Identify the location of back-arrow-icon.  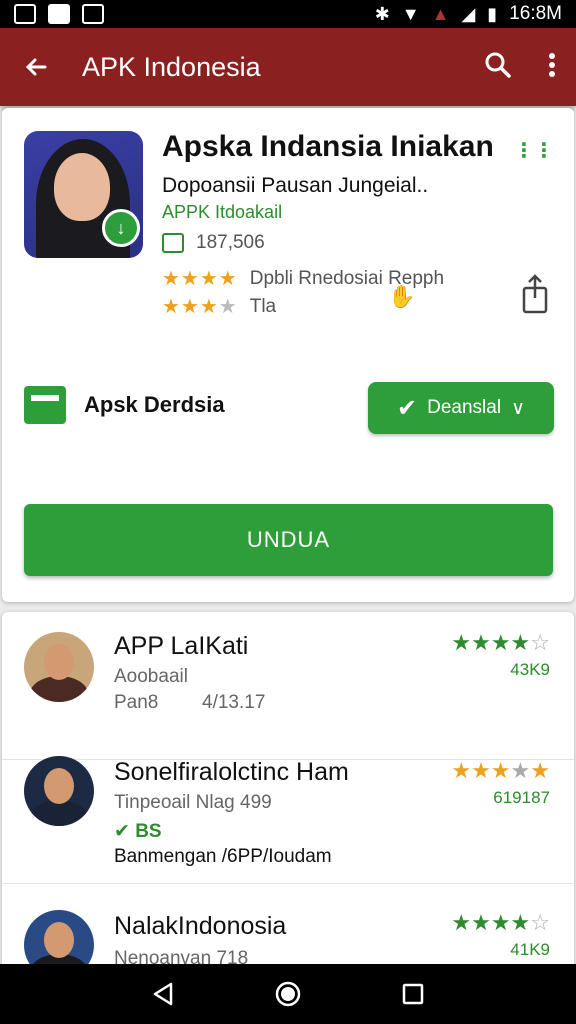
(36, 67).